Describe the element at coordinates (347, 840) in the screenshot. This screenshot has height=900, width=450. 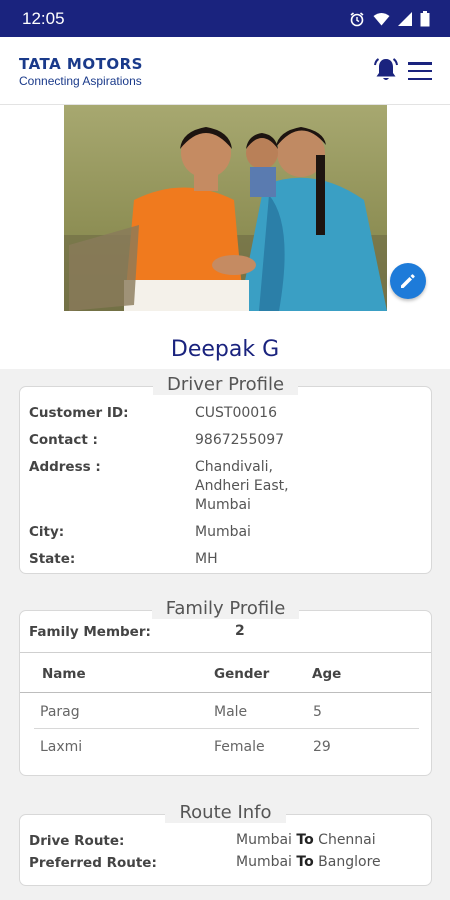
I see `drive-route-to: Chennai` at that location.